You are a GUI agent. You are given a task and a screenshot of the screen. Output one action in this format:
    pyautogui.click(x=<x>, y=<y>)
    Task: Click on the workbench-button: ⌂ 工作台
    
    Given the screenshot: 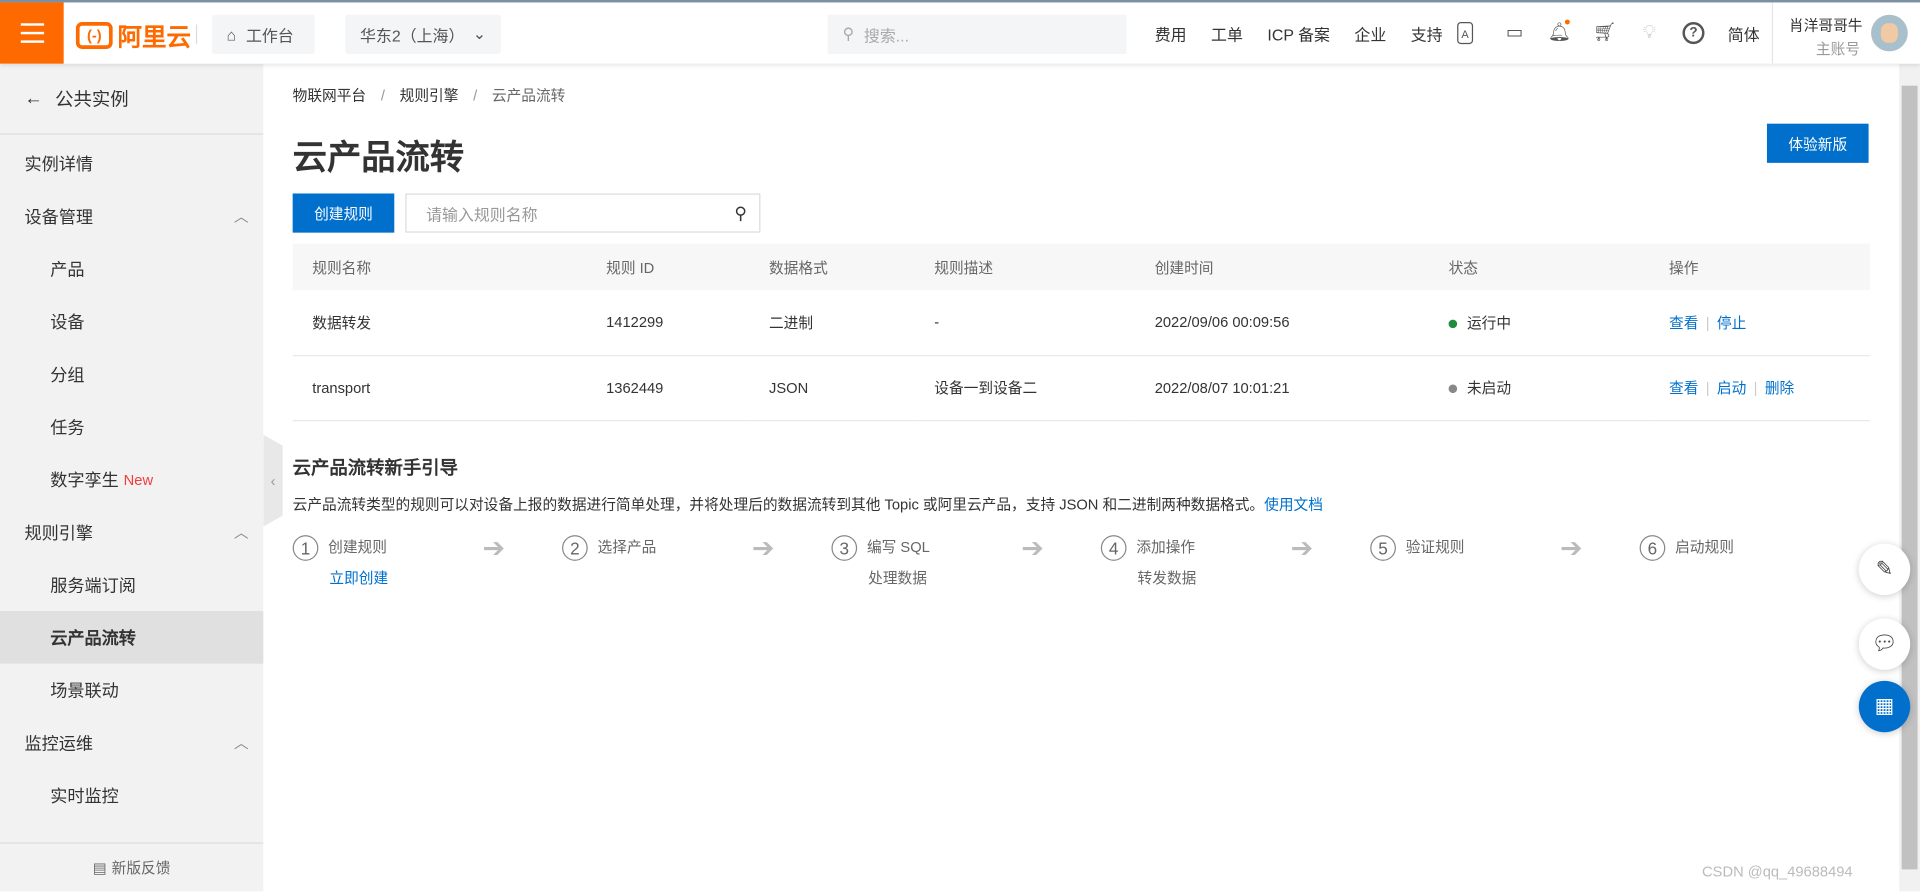 What is the action you would take?
    pyautogui.click(x=263, y=34)
    